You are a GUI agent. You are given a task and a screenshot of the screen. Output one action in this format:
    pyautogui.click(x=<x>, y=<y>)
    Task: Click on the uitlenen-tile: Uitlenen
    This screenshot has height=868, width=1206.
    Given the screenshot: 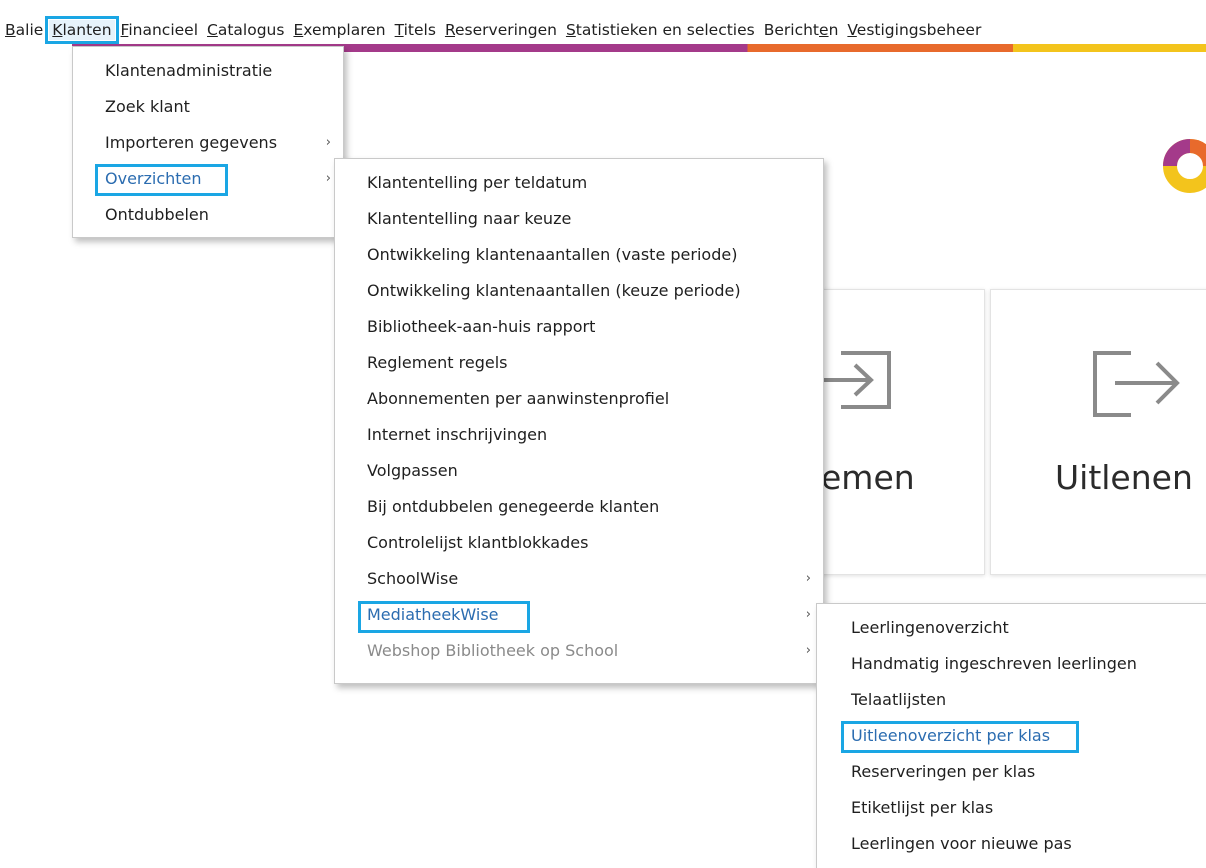 What is the action you would take?
    pyautogui.click(x=1098, y=432)
    